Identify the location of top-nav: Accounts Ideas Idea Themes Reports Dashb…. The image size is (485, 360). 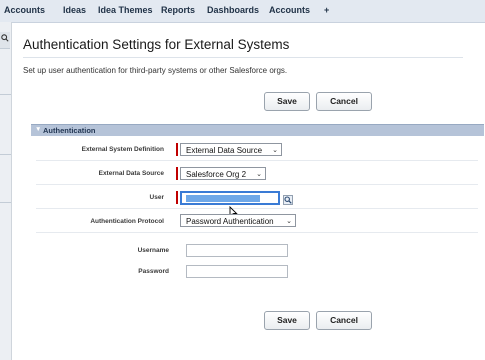
(242, 11).